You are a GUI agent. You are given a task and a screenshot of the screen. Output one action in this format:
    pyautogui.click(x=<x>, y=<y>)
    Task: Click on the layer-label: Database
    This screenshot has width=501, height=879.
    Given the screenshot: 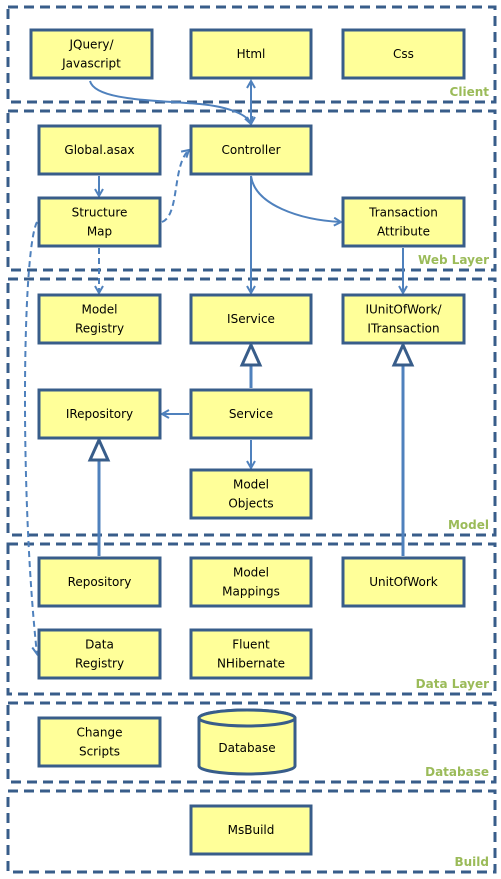 What is the action you would take?
    pyautogui.click(x=457, y=772)
    